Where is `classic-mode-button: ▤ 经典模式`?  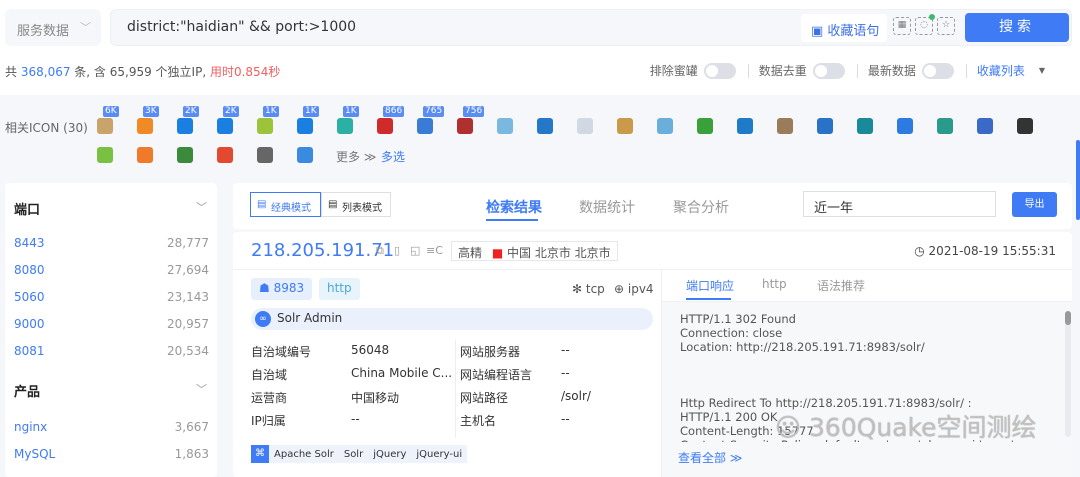 classic-mode-button: ▤ 经典模式 is located at coordinates (285, 204).